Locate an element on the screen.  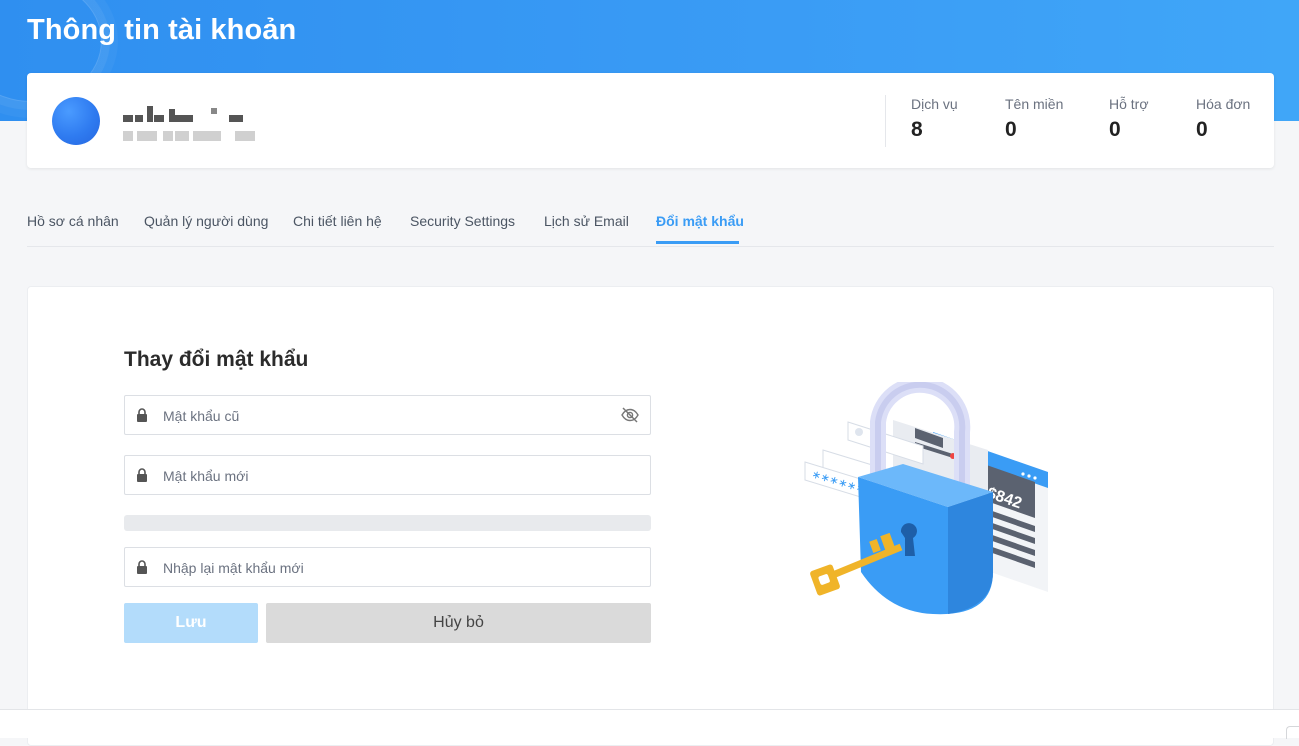
stat-domains: Tên miền 0 is located at coordinates (1034, 119).